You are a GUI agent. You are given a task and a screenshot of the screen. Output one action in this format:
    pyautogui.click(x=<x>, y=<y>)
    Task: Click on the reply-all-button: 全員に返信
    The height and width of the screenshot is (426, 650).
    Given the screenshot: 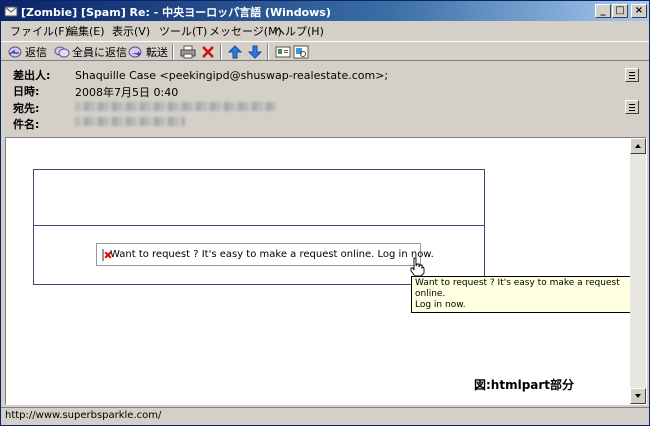 What is the action you would take?
    pyautogui.click(x=90, y=51)
    